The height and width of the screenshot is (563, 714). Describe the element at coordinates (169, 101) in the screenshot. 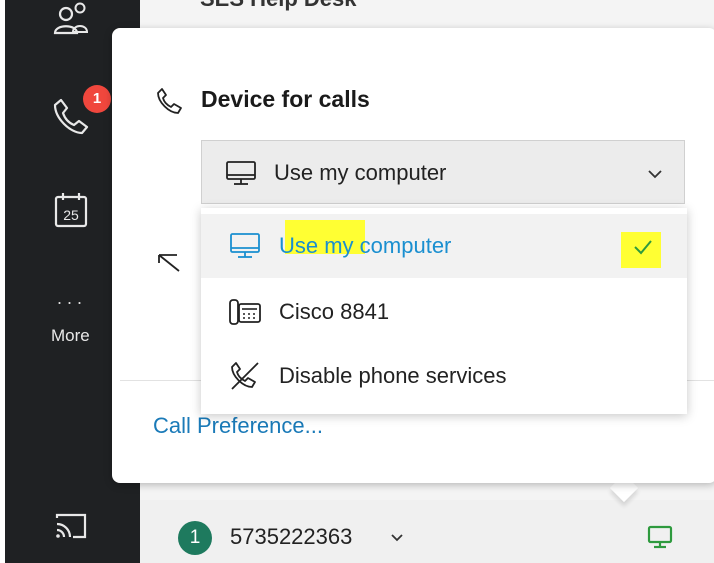

I see `phone-icon` at that location.